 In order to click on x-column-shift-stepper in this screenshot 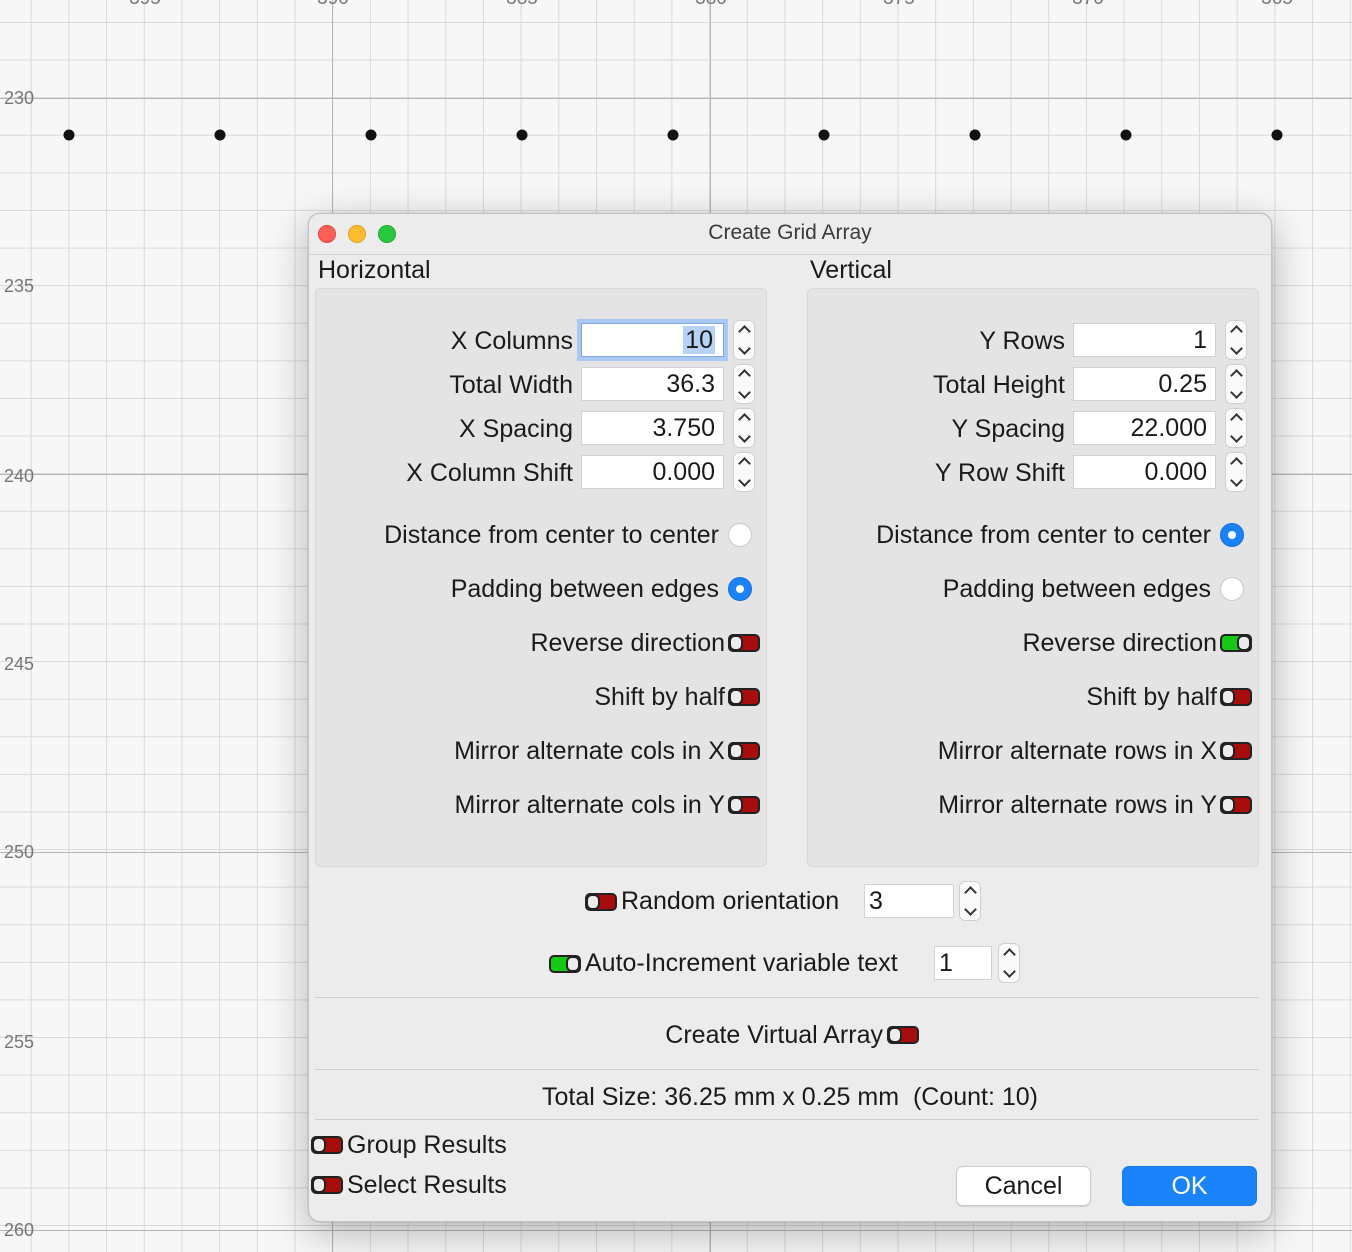, I will do `click(744, 472)`.